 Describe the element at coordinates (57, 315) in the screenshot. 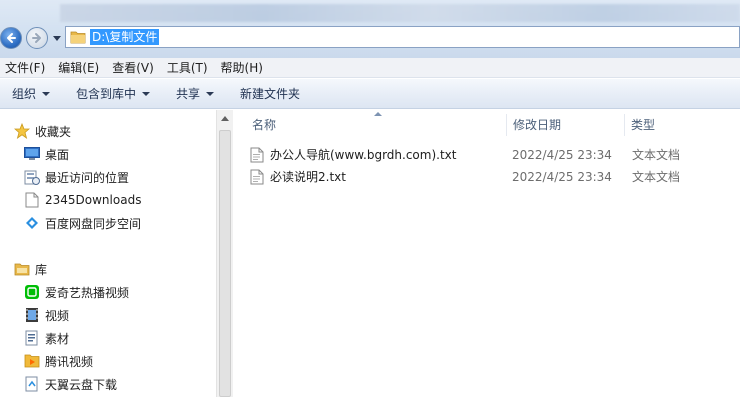

I see `nav-item-label: 视频` at that location.